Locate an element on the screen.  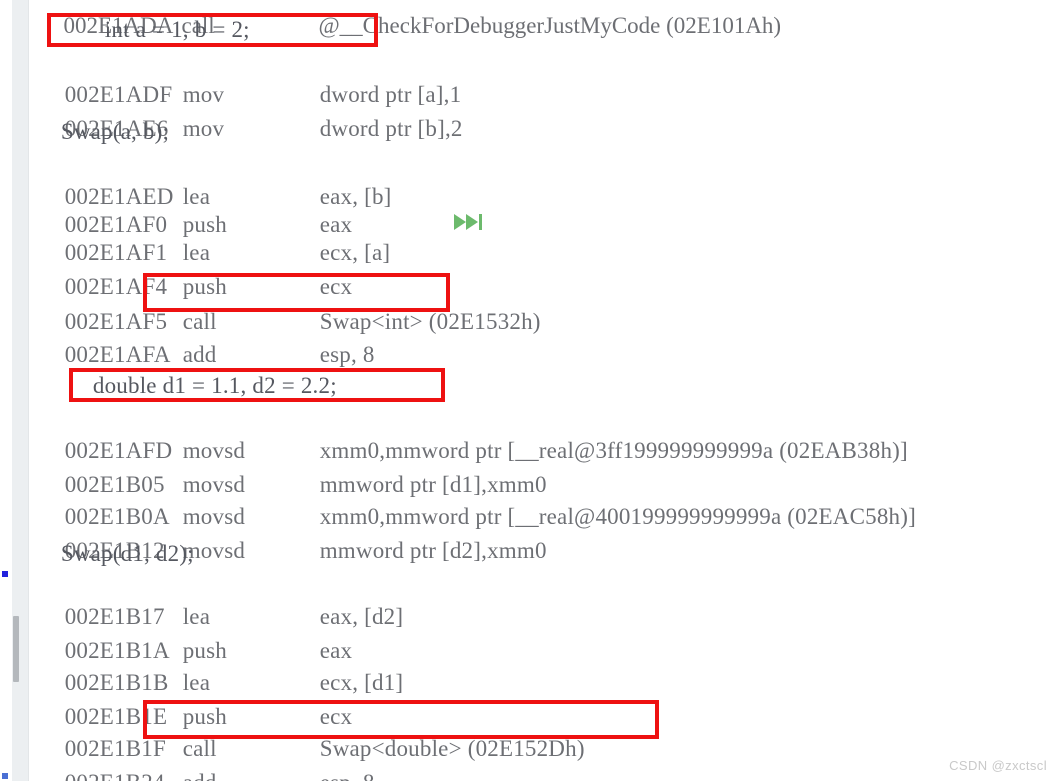
disassembly-line: 002E1AF1 lea ecx, [a] is located at coordinates (209, 235).